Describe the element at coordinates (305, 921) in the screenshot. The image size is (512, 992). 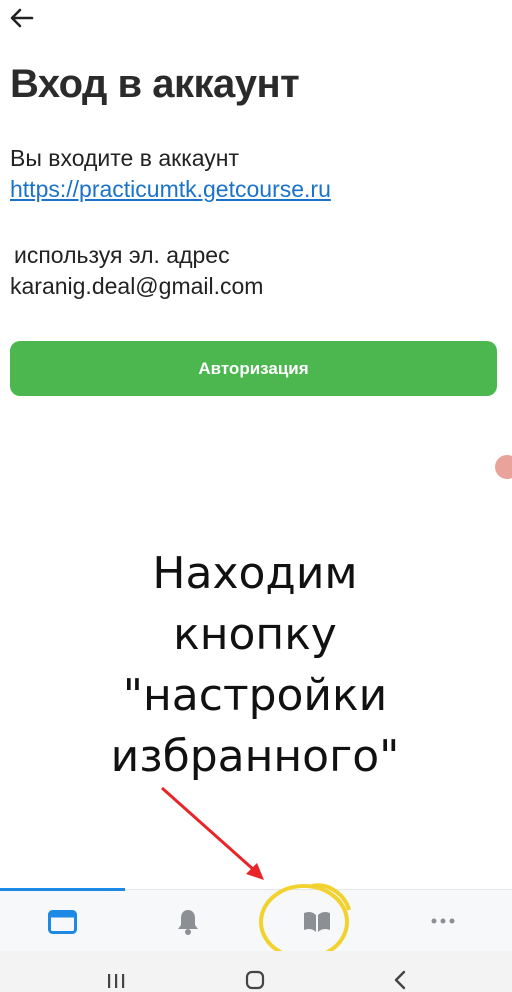
I see `highlight-circle` at that location.